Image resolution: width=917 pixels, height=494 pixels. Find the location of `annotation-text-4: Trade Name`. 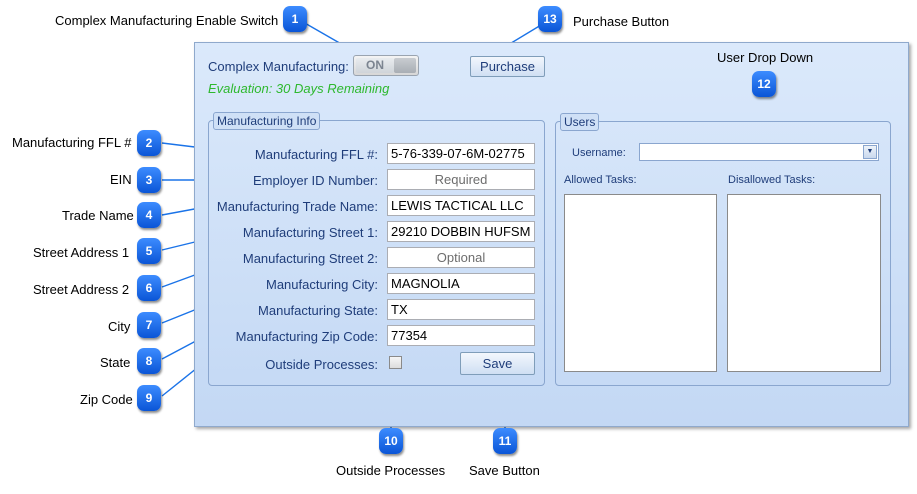

annotation-text-4: Trade Name is located at coordinates (98, 215).